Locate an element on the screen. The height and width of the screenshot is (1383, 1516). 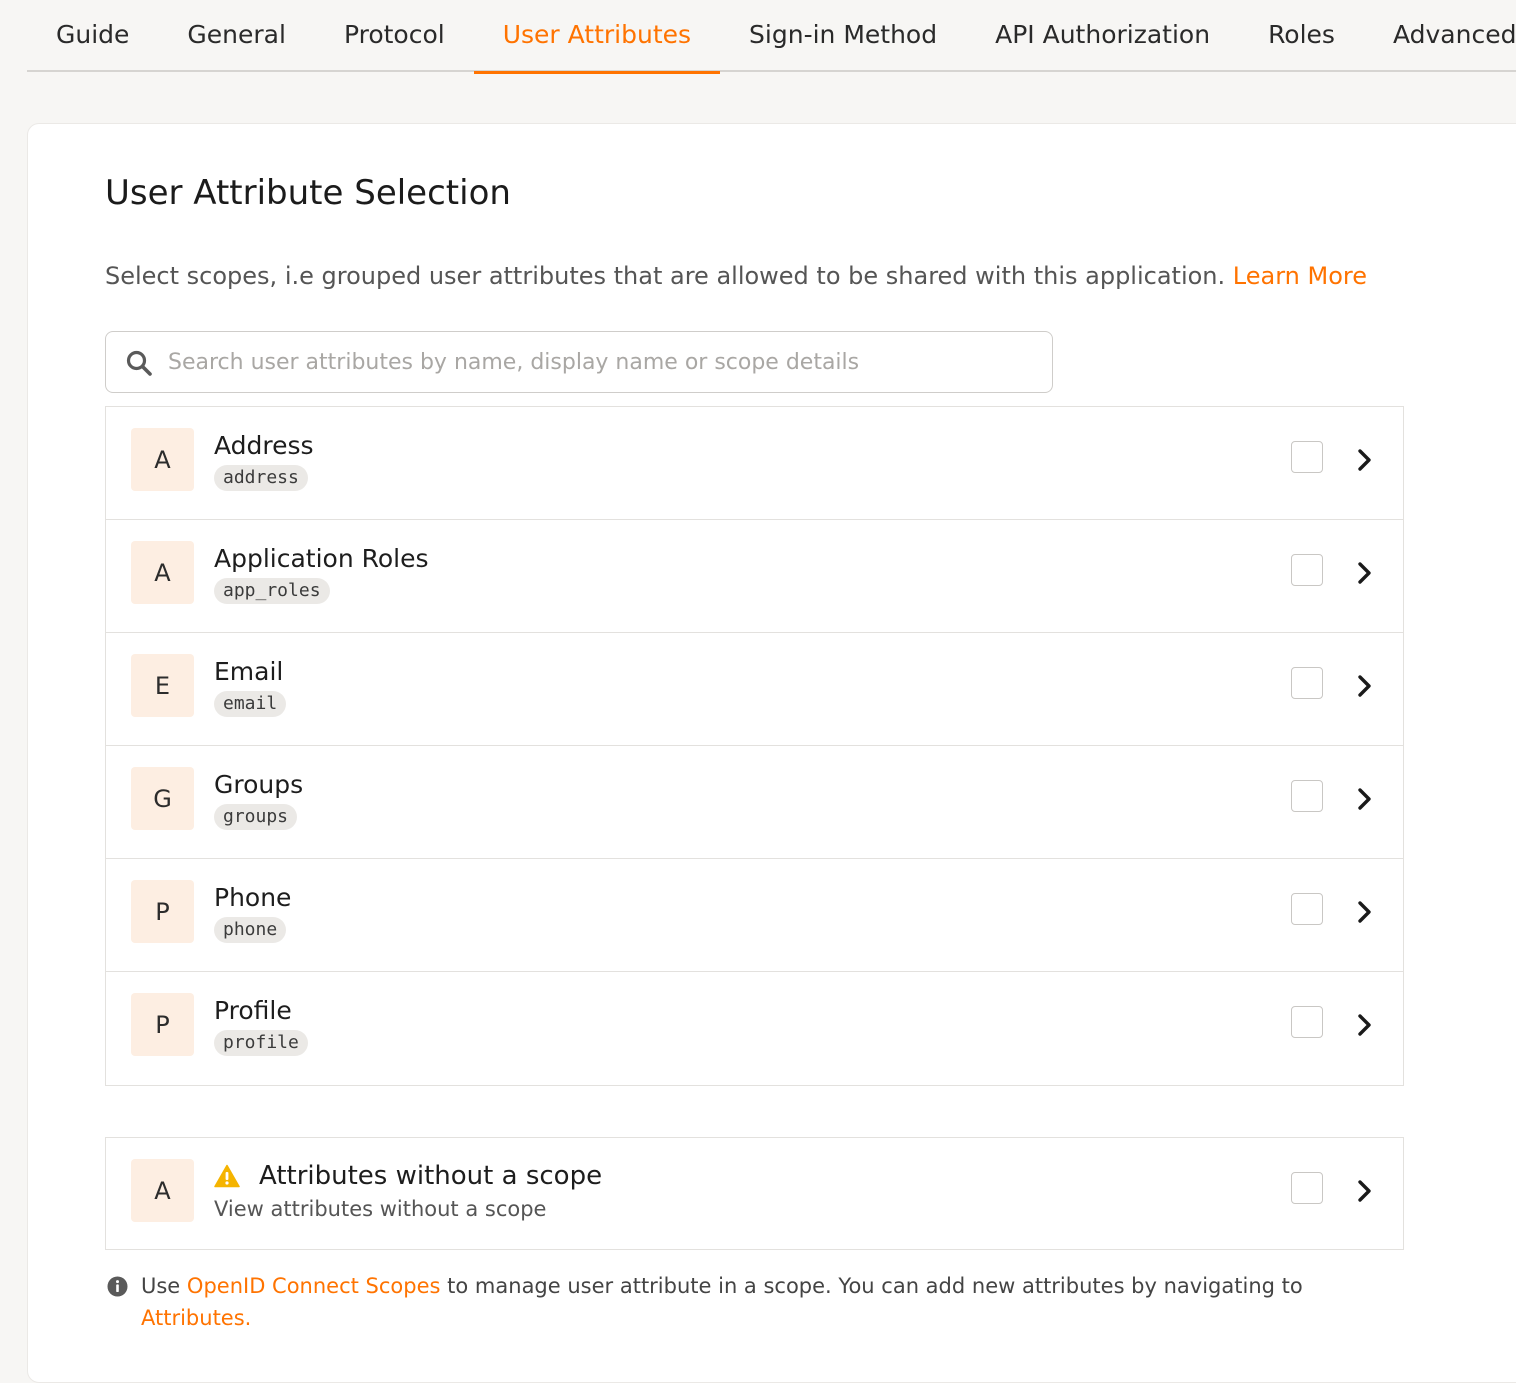
scope-key-chip: phone is located at coordinates (250, 930).